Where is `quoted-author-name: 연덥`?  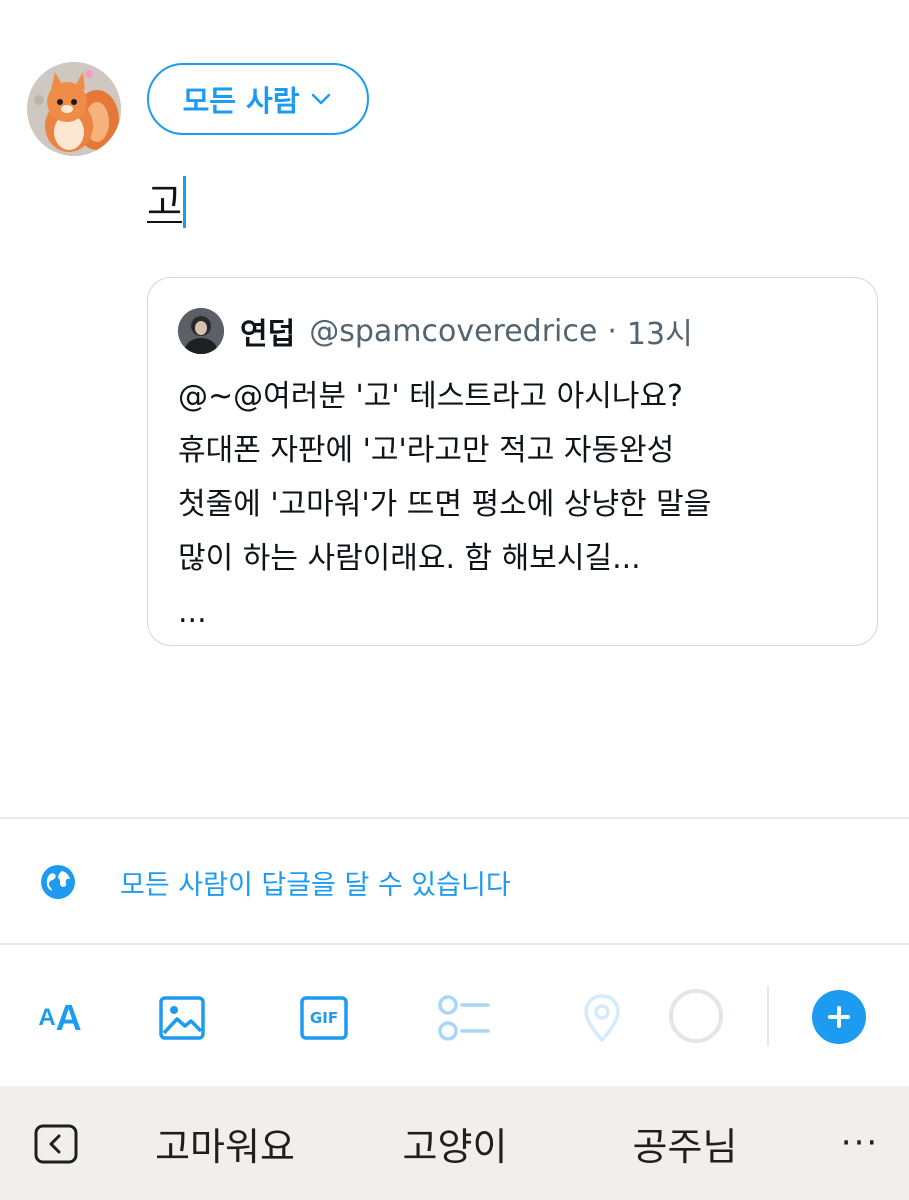 quoted-author-name: 연덥 is located at coordinates (268, 334).